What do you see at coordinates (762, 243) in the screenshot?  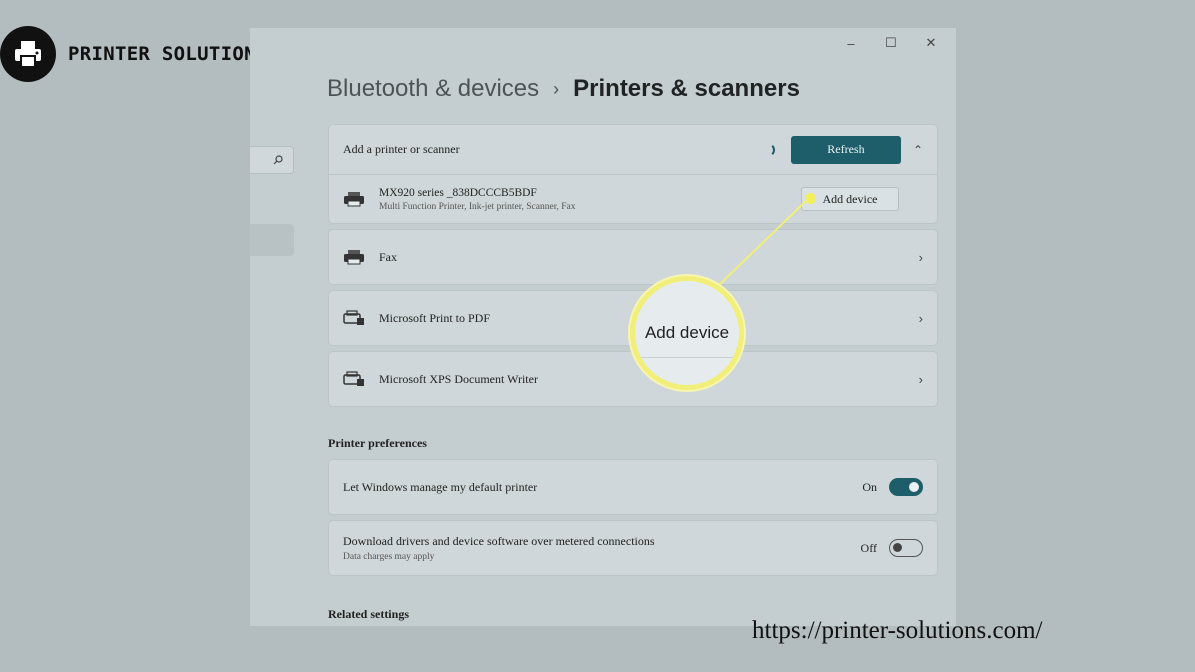 I see `callout-connector` at bounding box center [762, 243].